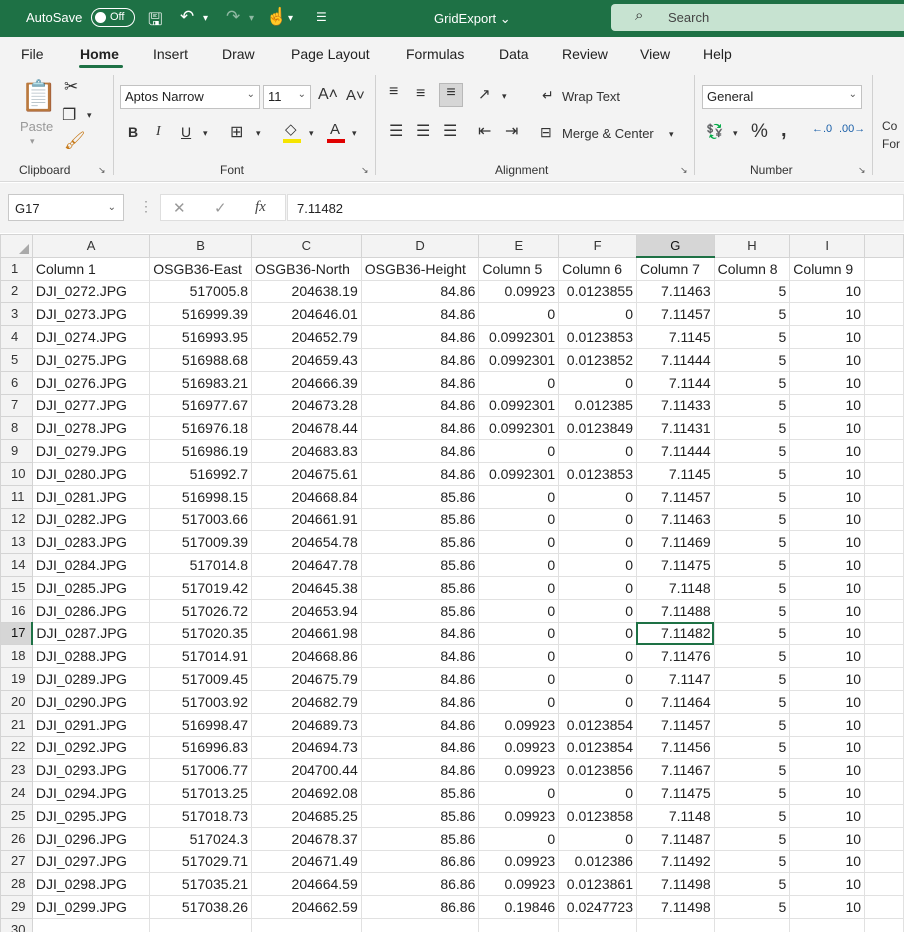 This screenshot has width=904, height=932. What do you see at coordinates (133, 132) in the screenshot?
I see `bold-icon: B` at bounding box center [133, 132].